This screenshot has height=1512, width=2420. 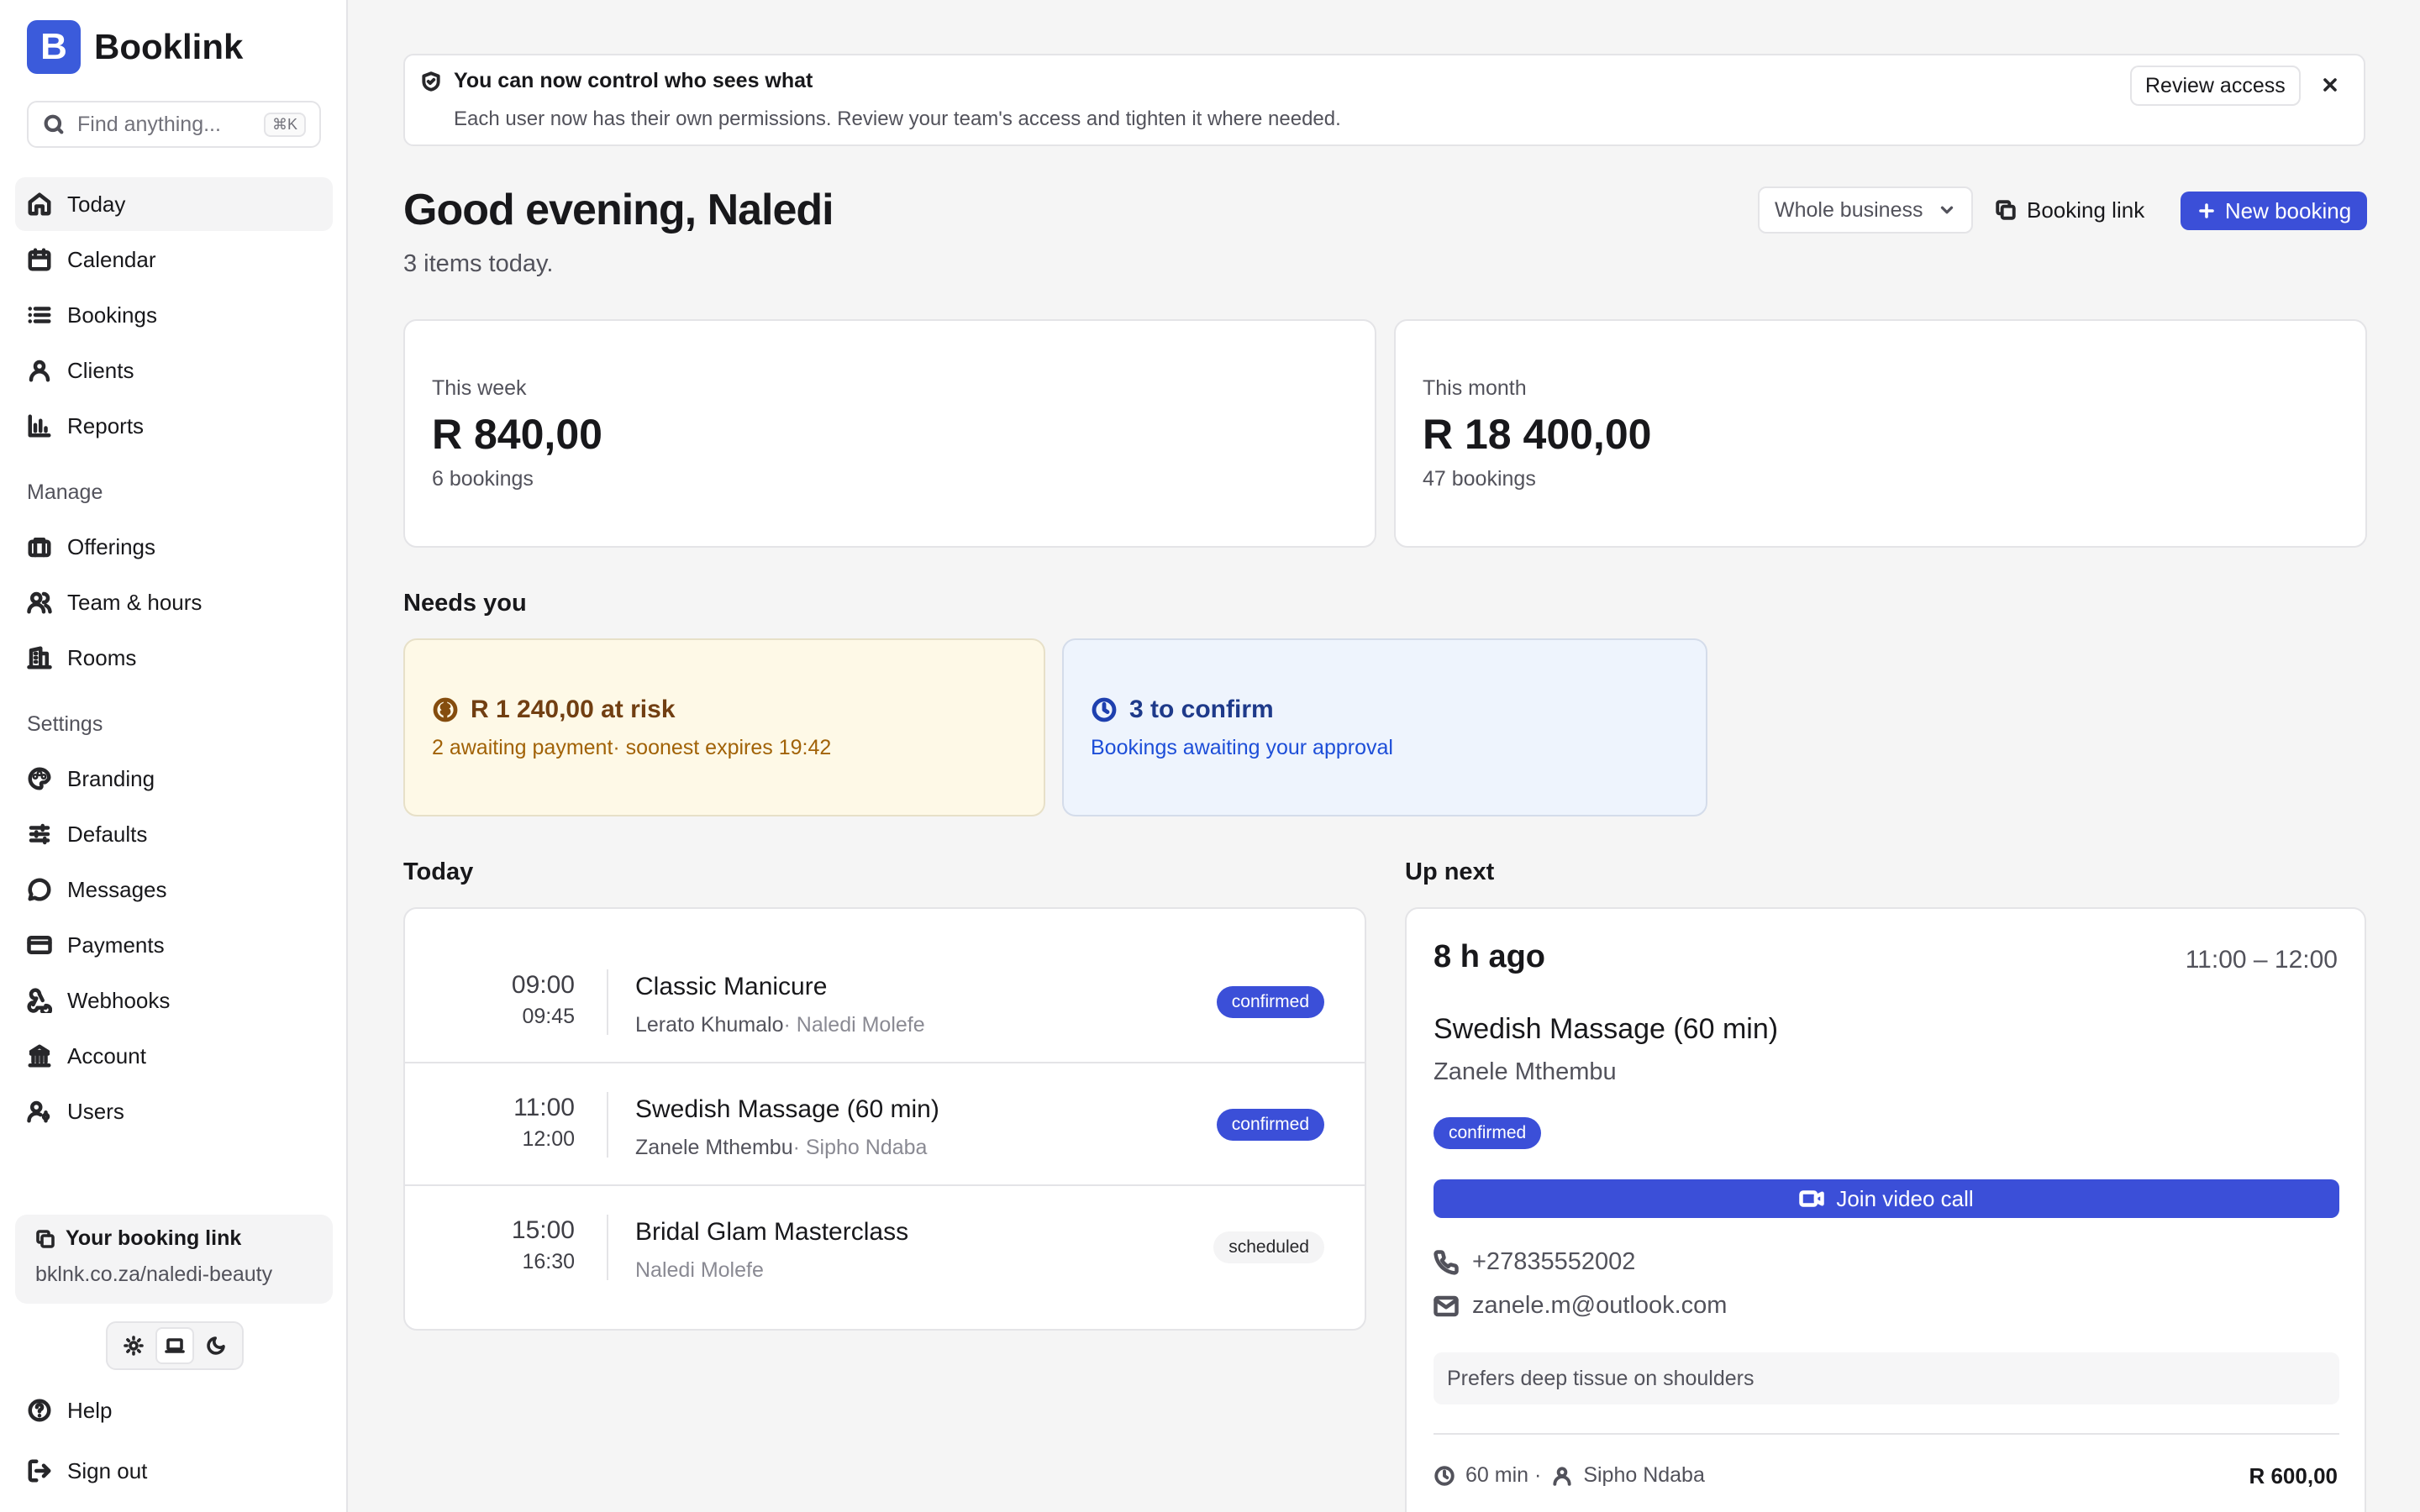 What do you see at coordinates (112, 546) in the screenshot?
I see `sidebar-item-label: Offerings` at bounding box center [112, 546].